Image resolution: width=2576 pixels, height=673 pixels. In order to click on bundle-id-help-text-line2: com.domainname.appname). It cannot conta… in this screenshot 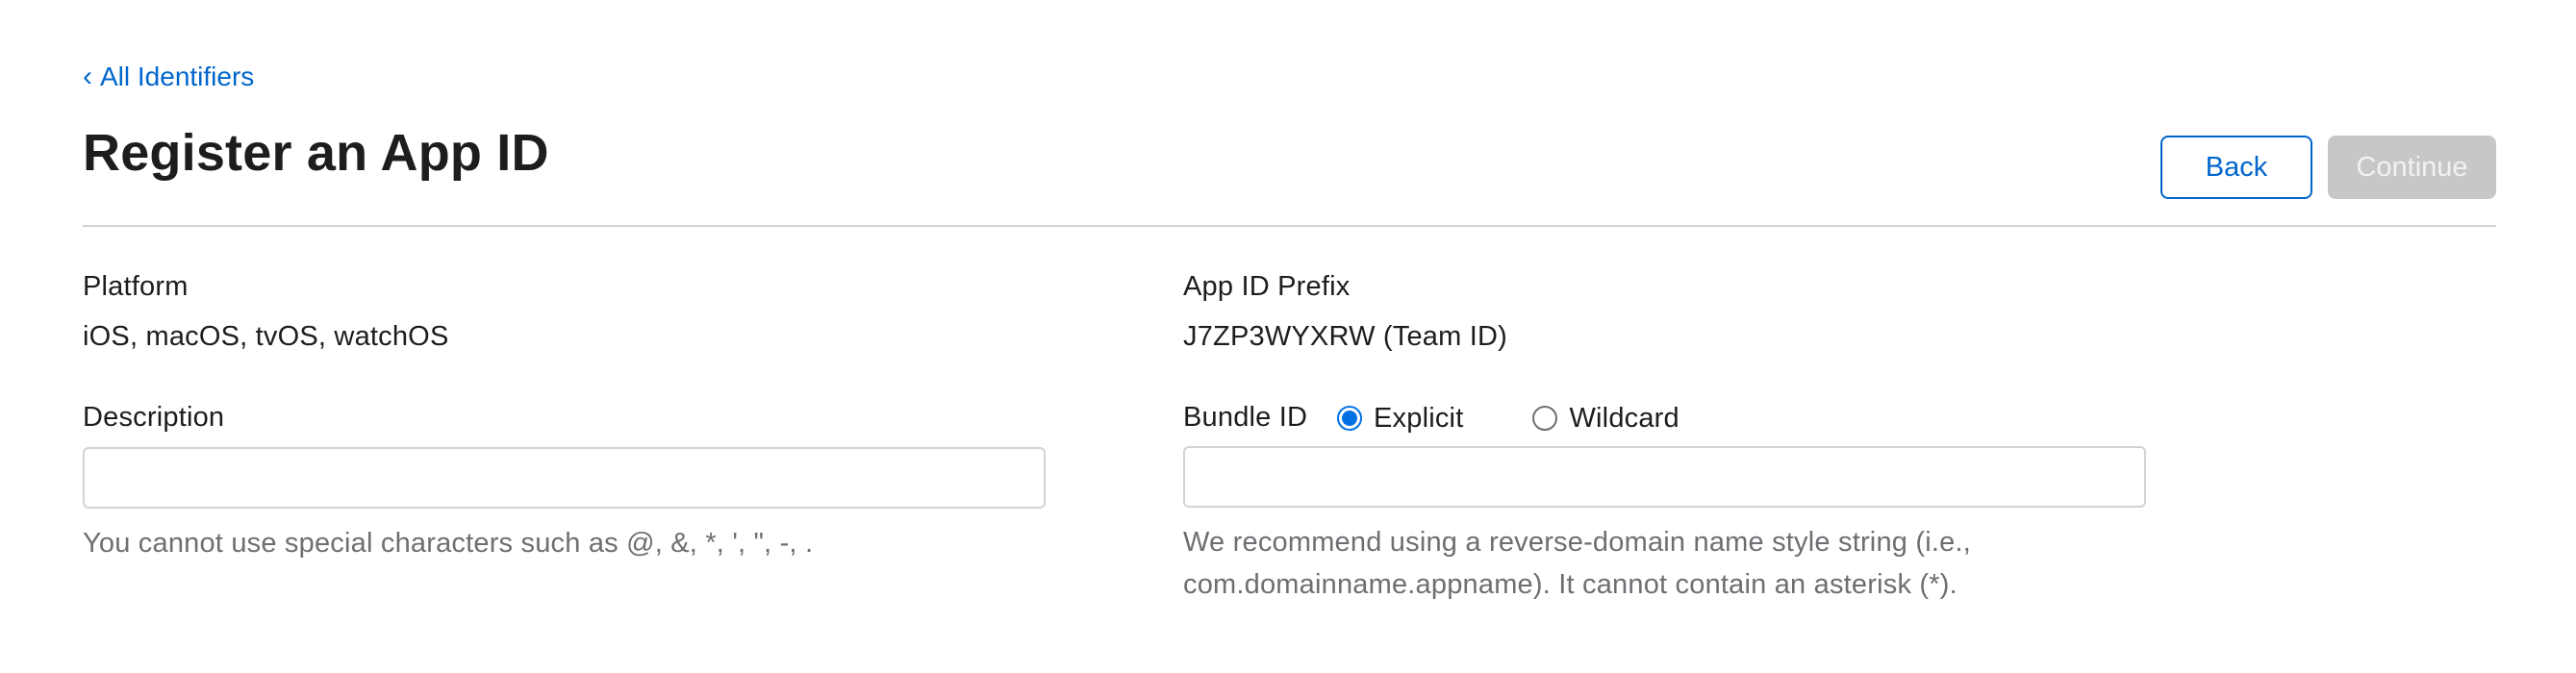, I will do `click(1570, 584)`.